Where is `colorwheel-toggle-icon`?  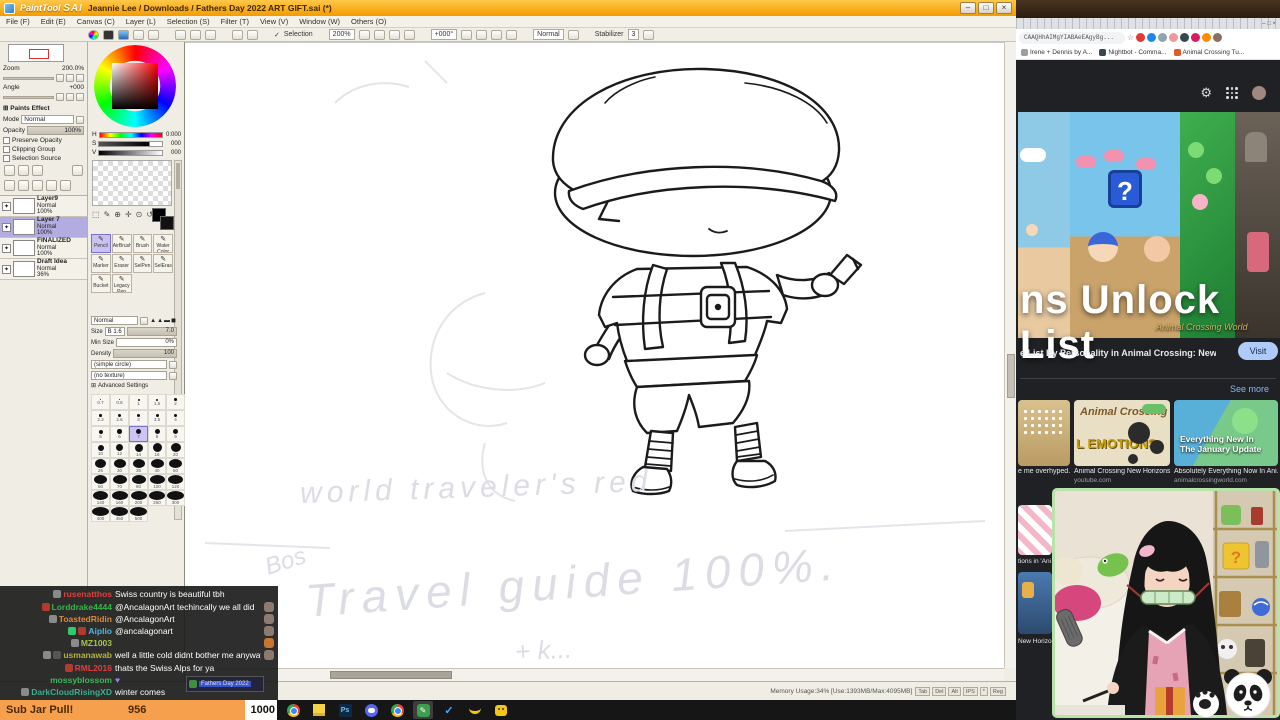
colorwheel-toggle-icon is located at coordinates (93, 34).